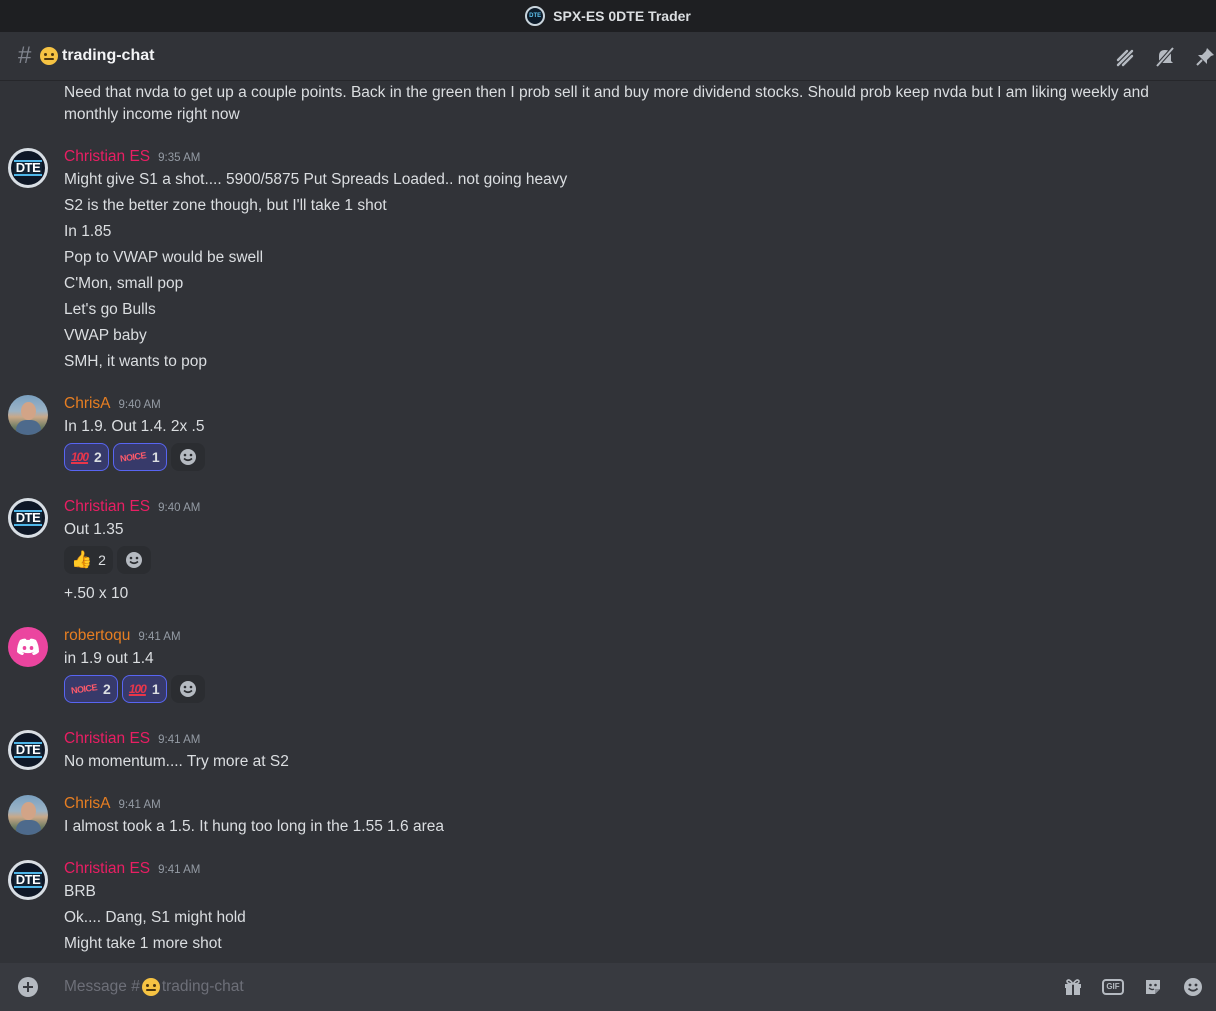  What do you see at coordinates (176, 761) in the screenshot?
I see `message-text: No momentum.... Try more at S2` at bounding box center [176, 761].